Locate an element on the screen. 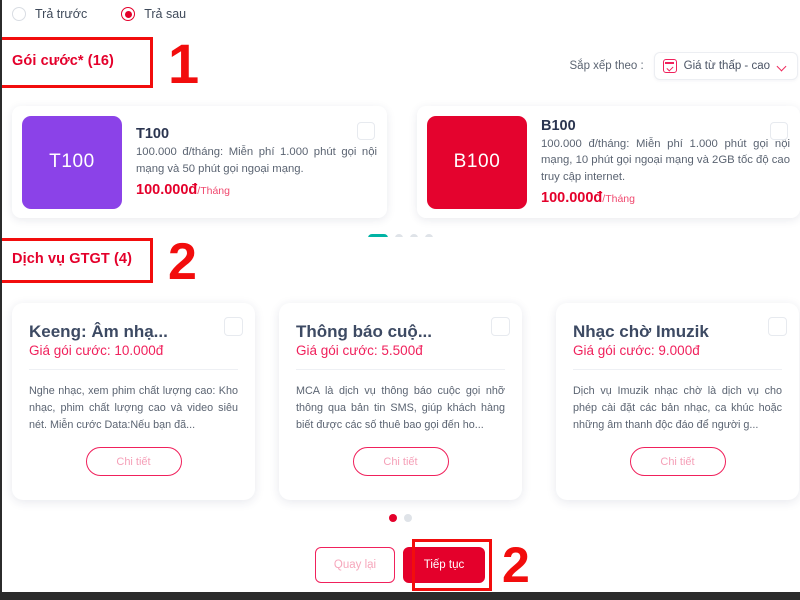 This screenshot has width=800, height=600. radio-prepaid-circle is located at coordinates (19, 14).